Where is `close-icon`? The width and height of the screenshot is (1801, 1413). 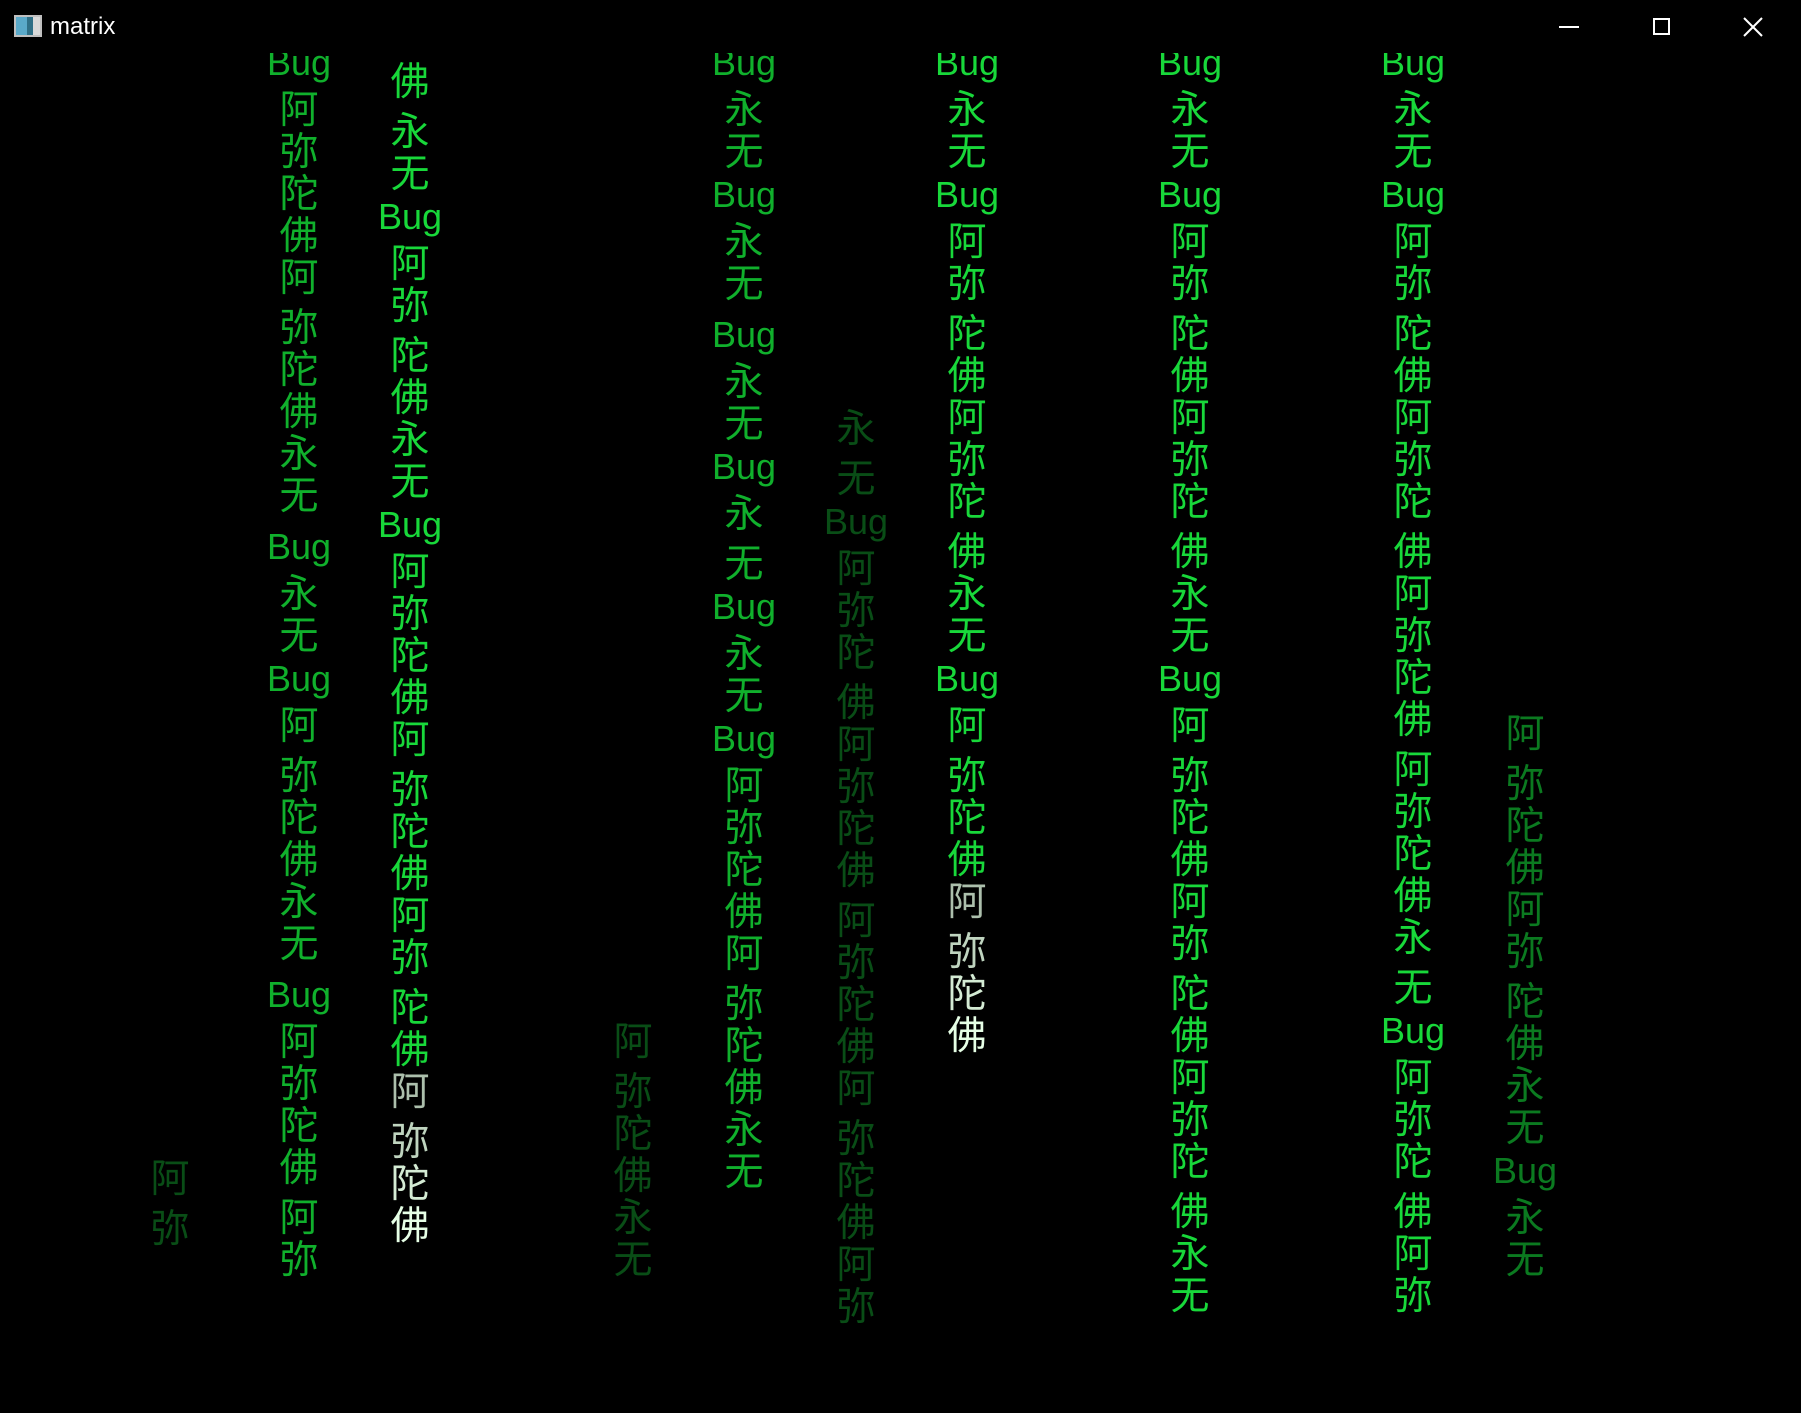 close-icon is located at coordinates (1753, 26).